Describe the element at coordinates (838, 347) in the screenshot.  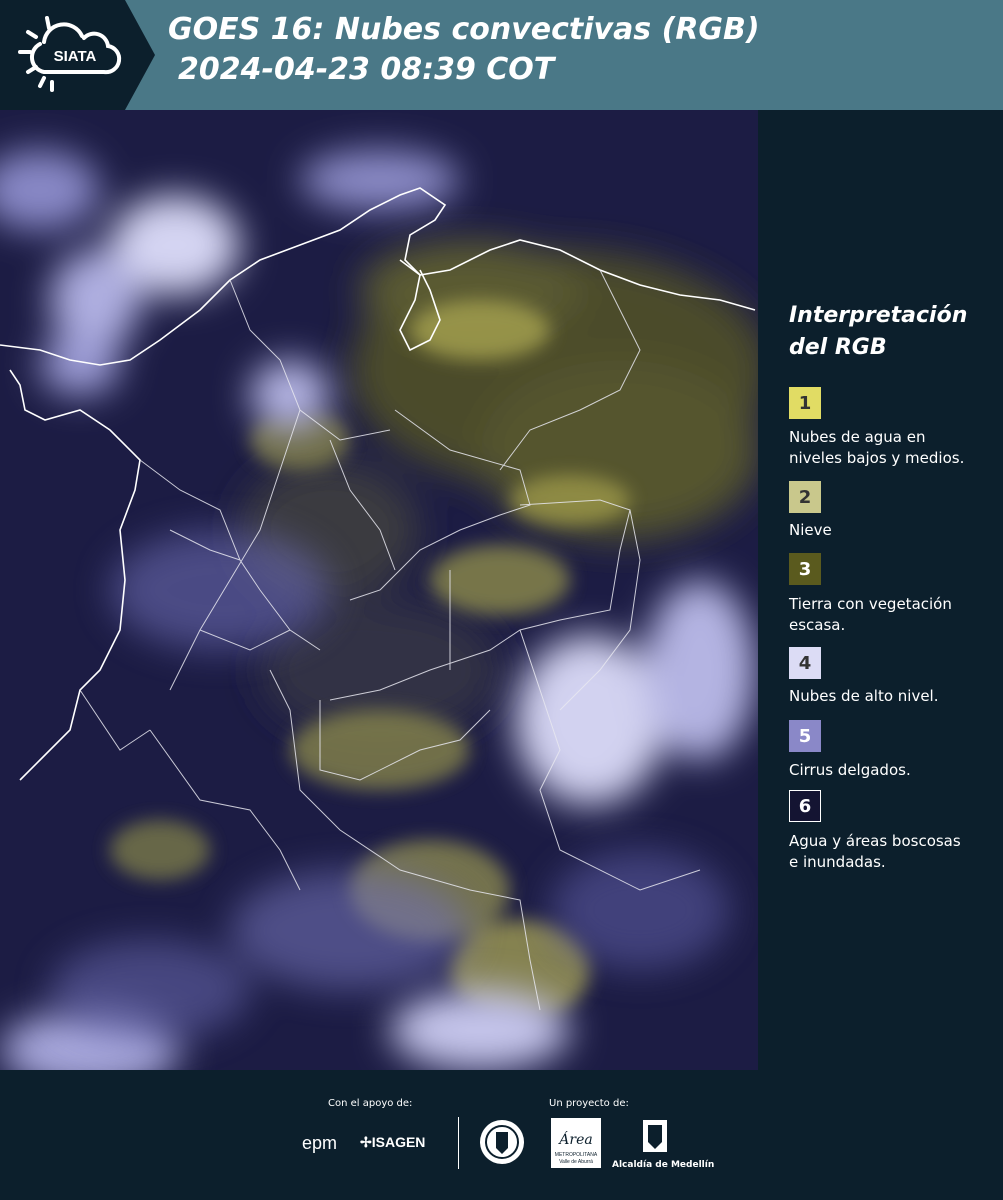
I see `legend-title-line2: del RGB` at that location.